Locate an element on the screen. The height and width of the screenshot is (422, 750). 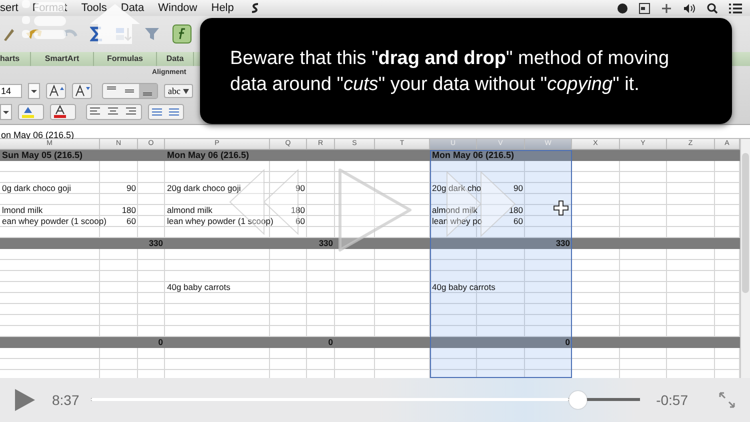
remaining-time: -0:57 is located at coordinates (672, 400).